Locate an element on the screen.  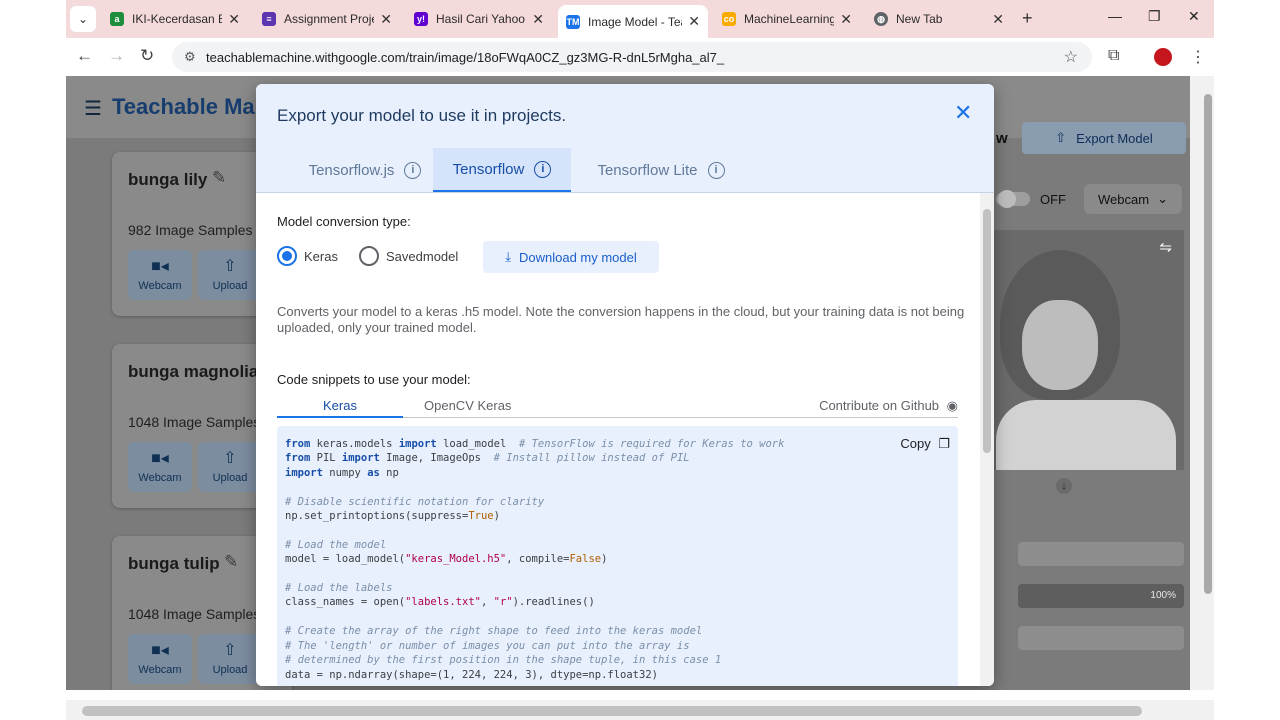
frame-right is located at coordinates (1247, 360).